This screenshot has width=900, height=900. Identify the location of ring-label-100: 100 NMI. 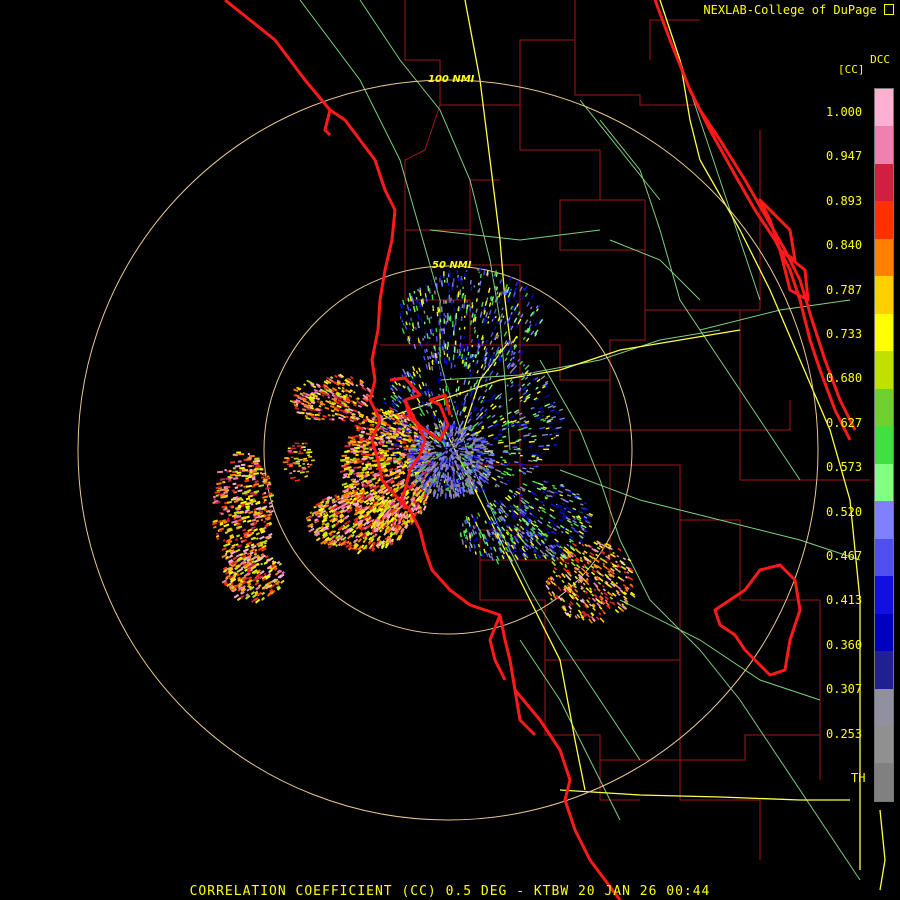
(451, 79).